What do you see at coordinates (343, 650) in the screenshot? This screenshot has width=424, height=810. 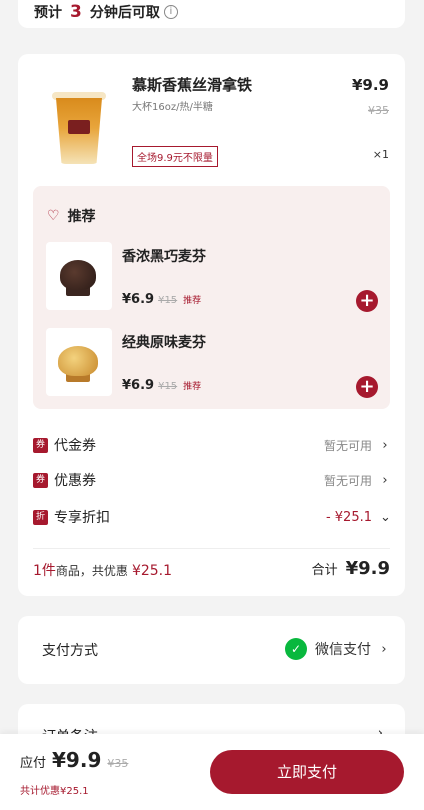 I see `payment-method-value: 微信支付` at bounding box center [343, 650].